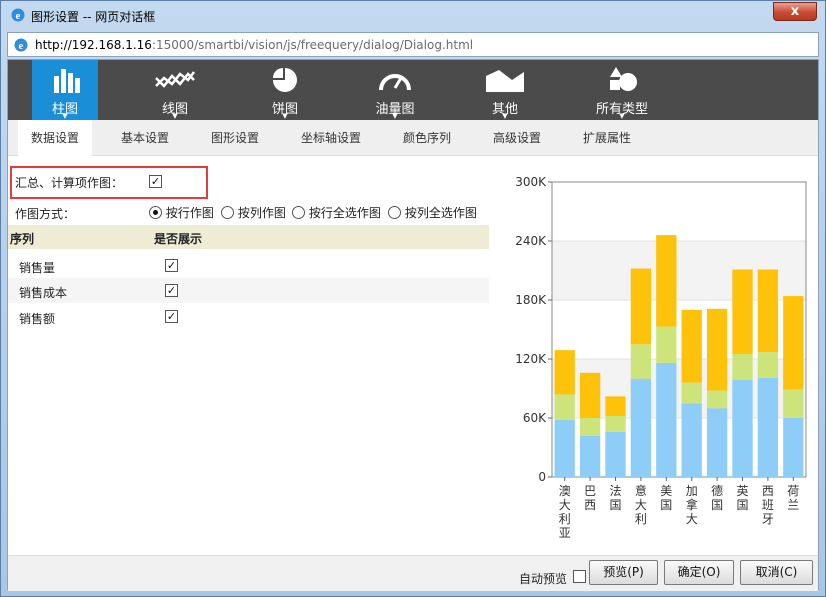 This screenshot has width=826, height=597. What do you see at coordinates (517, 138) in the screenshot?
I see `tab-advanced-settings: 高级设置` at bounding box center [517, 138].